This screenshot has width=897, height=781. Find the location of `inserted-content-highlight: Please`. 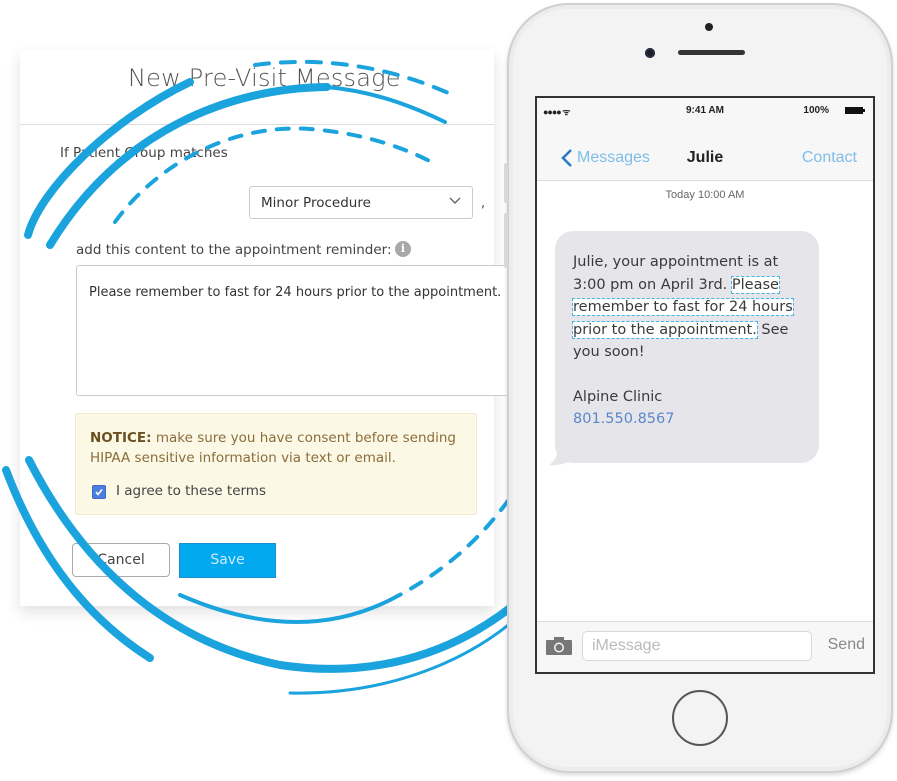

inserted-content-highlight: Please is located at coordinates (755, 284).